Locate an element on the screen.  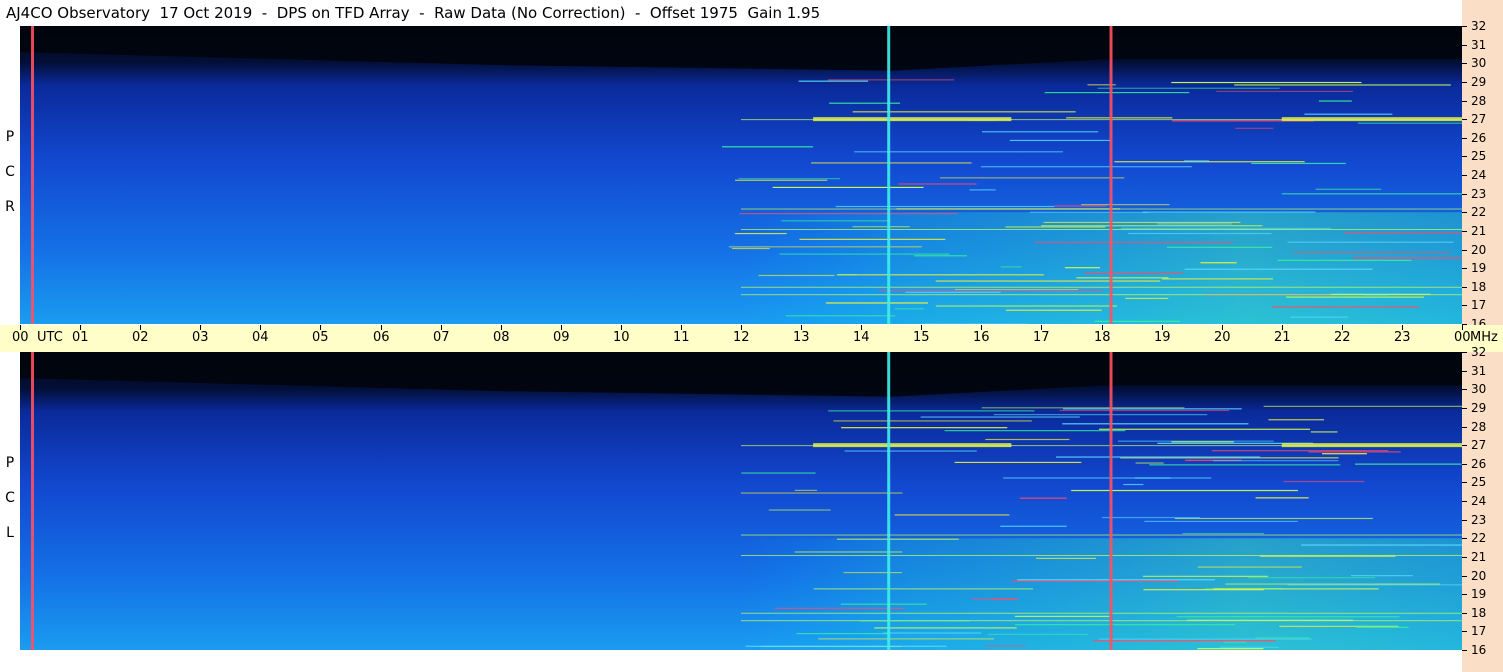
rcp-frequency-axis: 32 31 30 29 28 27 26 25 24 23 22 21 20 19 18 17 16 is located at coordinates (1482, 175).